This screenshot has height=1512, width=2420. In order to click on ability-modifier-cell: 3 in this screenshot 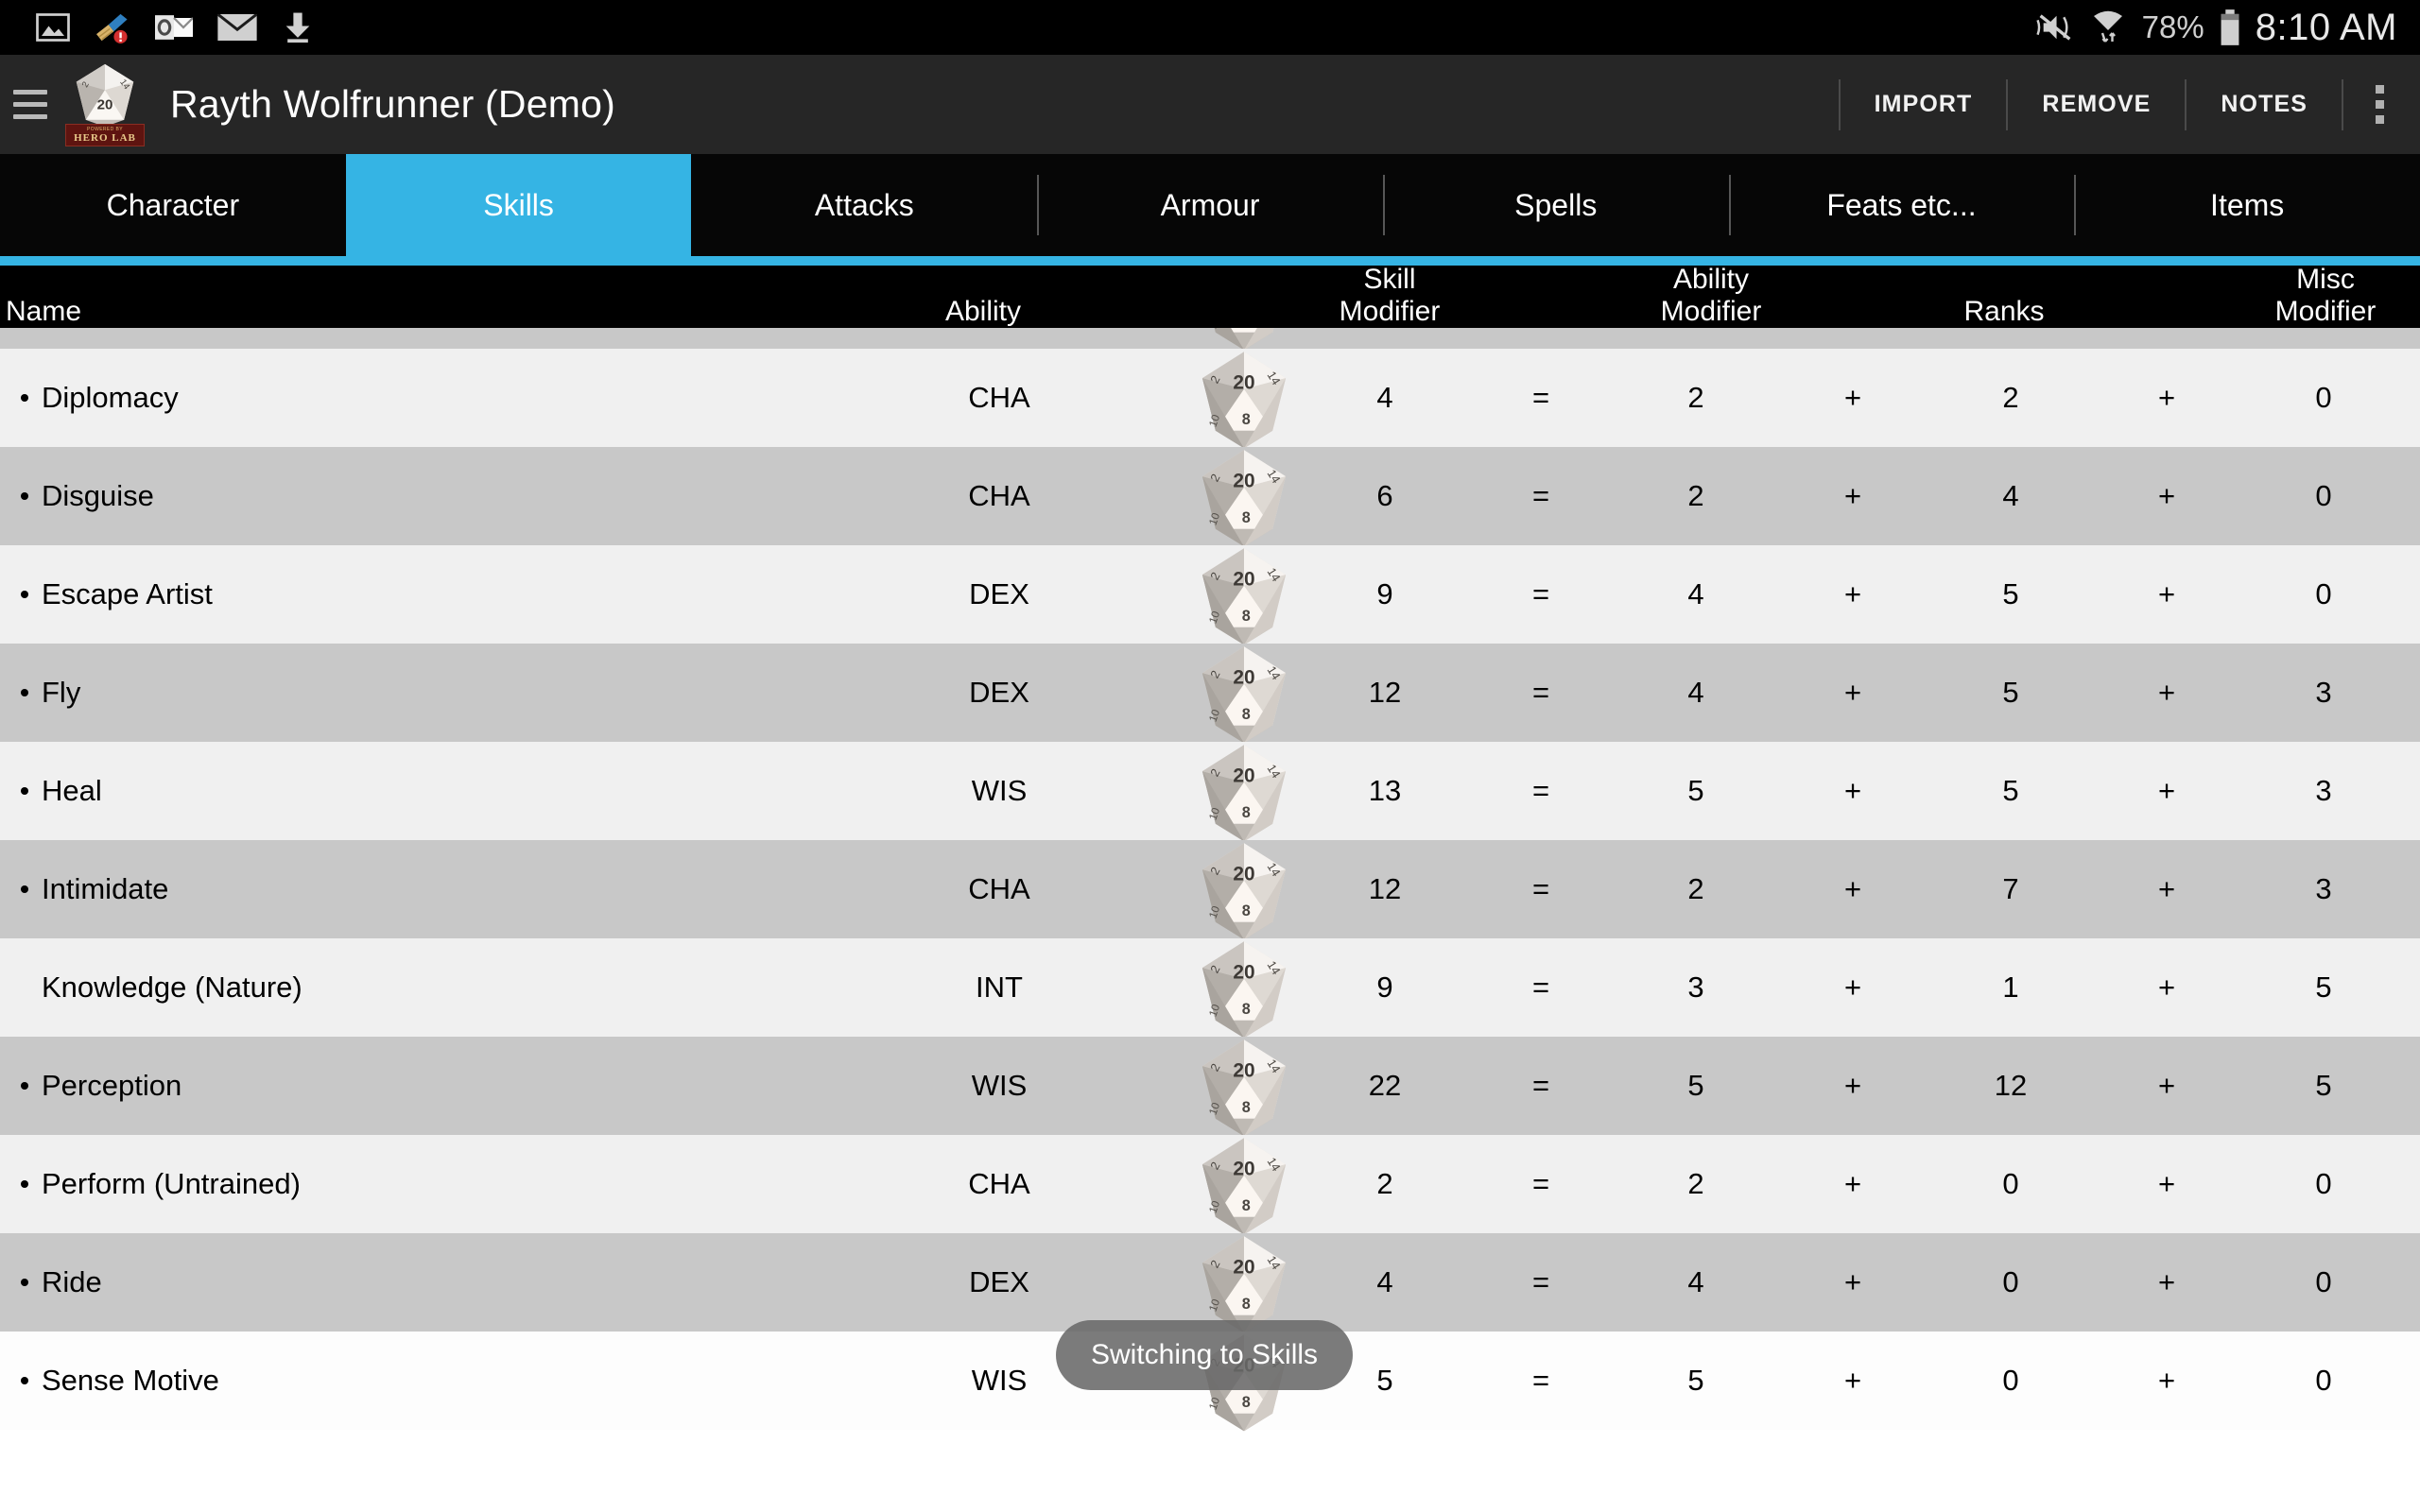, I will do `click(1695, 987)`.